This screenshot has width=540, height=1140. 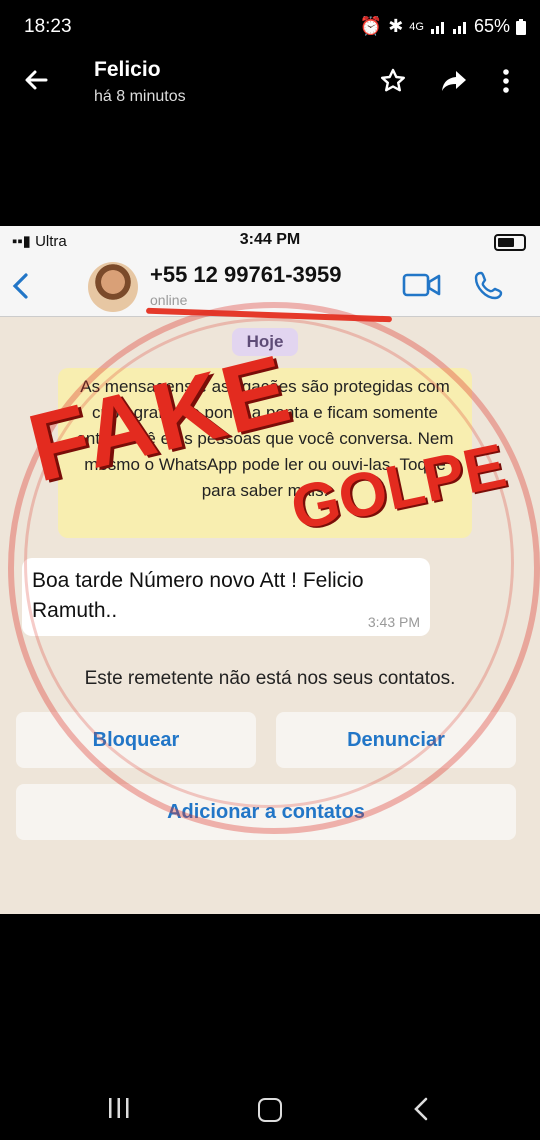 What do you see at coordinates (270, 1110) in the screenshot?
I see `home-icon` at bounding box center [270, 1110].